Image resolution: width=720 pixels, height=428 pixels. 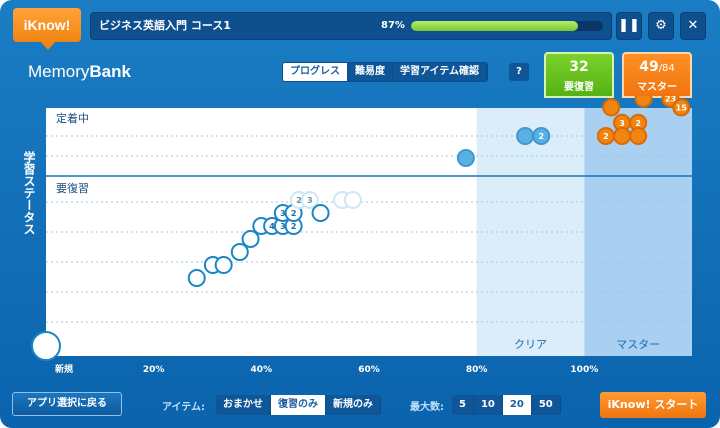 I want to click on close-icon: ✕, so click(x=693, y=25).